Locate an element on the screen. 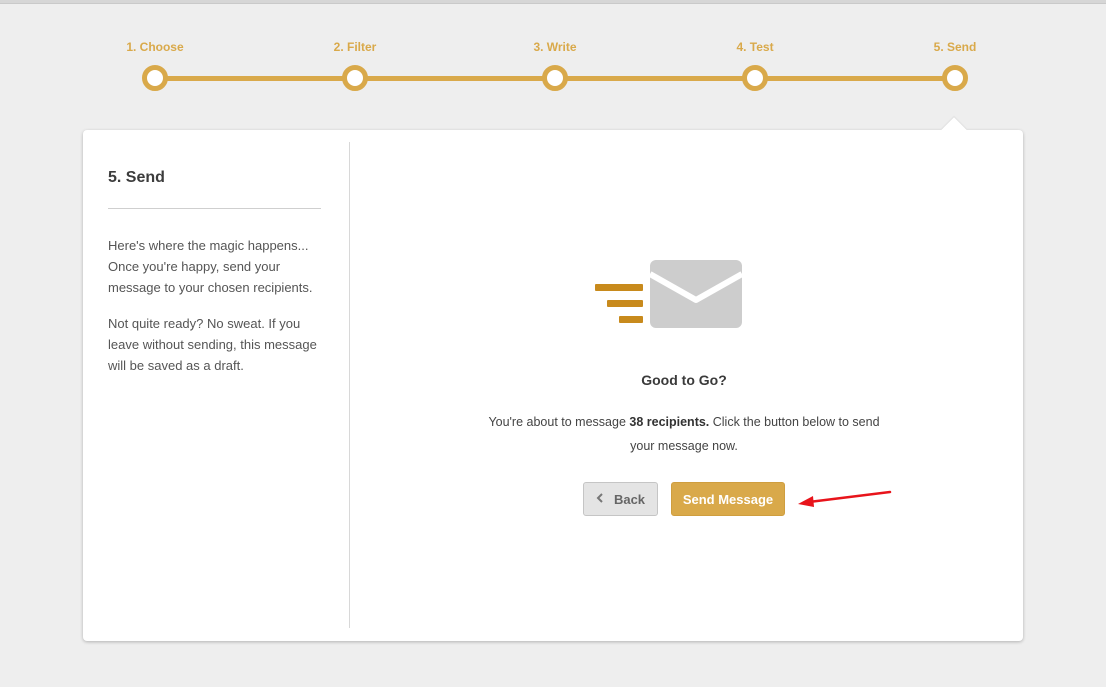  step-write: 3. Write is located at coordinates (555, 65).